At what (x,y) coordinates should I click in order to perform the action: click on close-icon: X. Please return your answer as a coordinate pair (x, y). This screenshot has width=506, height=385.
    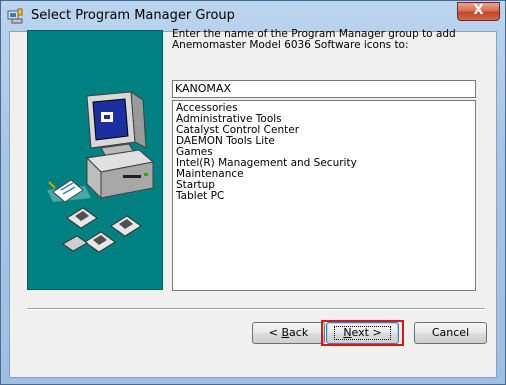
    Looking at the image, I should click on (478, 10).